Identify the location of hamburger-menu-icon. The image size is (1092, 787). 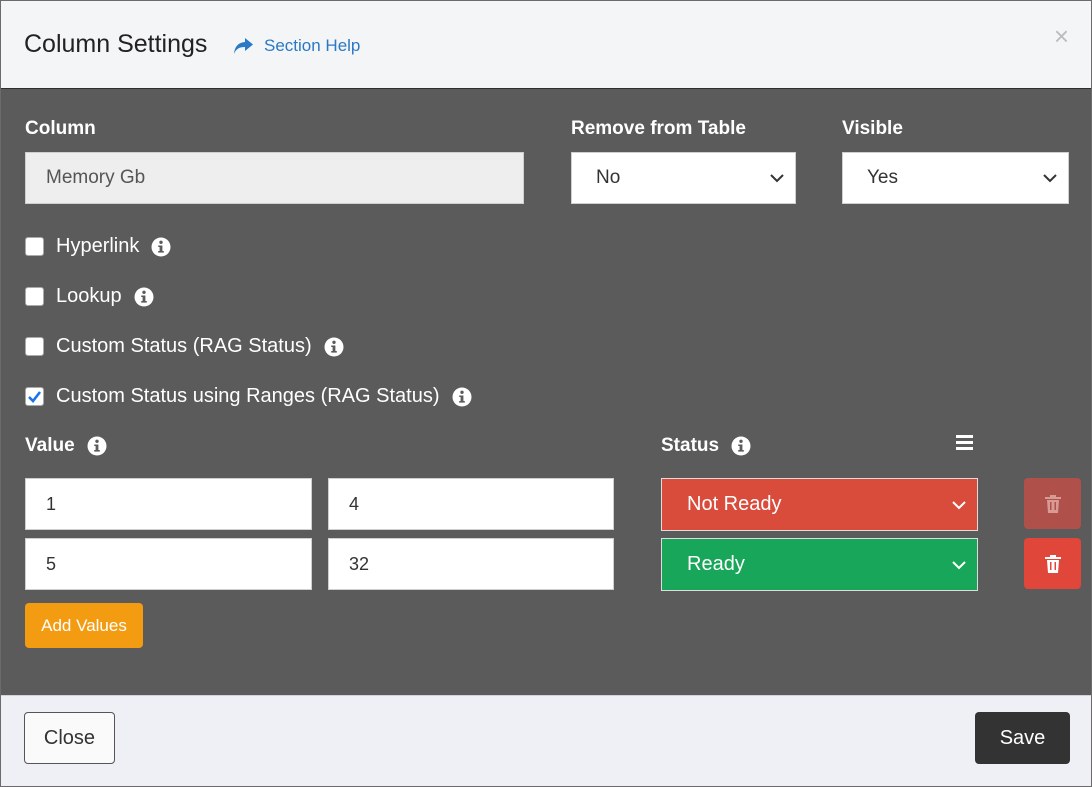
(964, 445).